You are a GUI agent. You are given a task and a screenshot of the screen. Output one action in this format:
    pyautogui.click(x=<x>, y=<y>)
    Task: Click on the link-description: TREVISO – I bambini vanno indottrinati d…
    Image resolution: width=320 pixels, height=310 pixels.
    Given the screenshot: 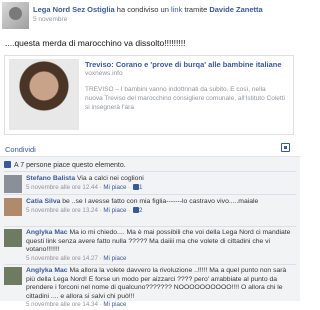 What is the action you would take?
    pyautogui.click(x=185, y=98)
    